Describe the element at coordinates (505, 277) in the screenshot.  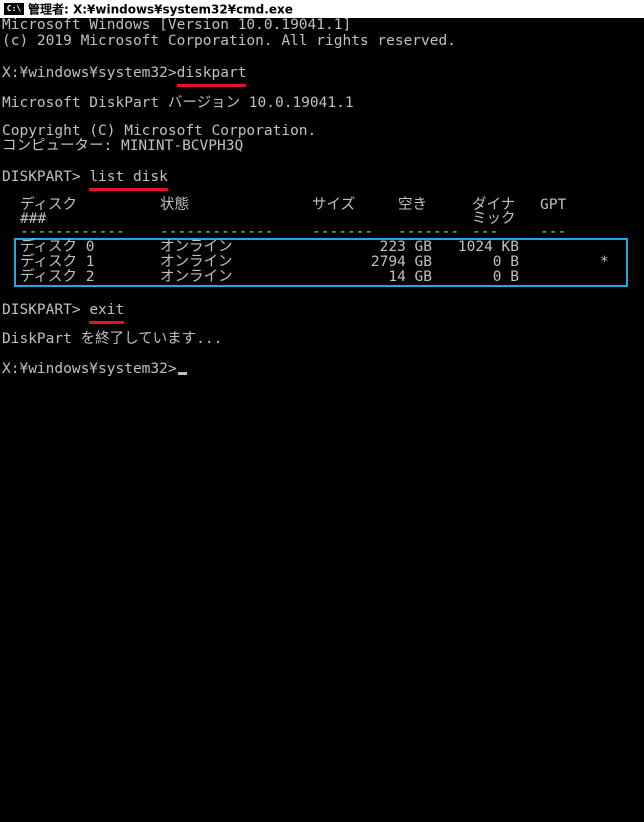
I see `disk-row-2-free: 0 B` at that location.